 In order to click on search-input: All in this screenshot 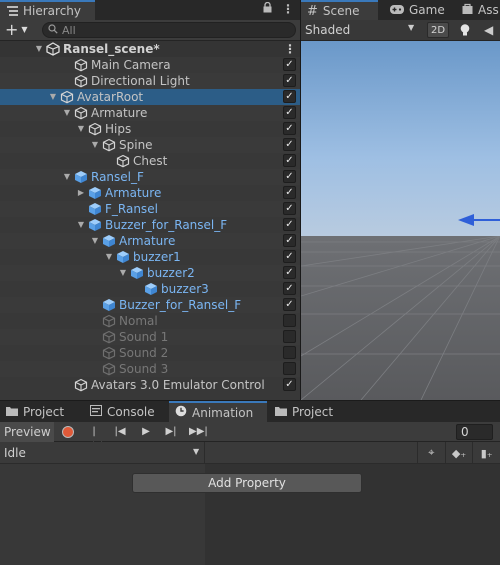, I will do `click(169, 30)`.